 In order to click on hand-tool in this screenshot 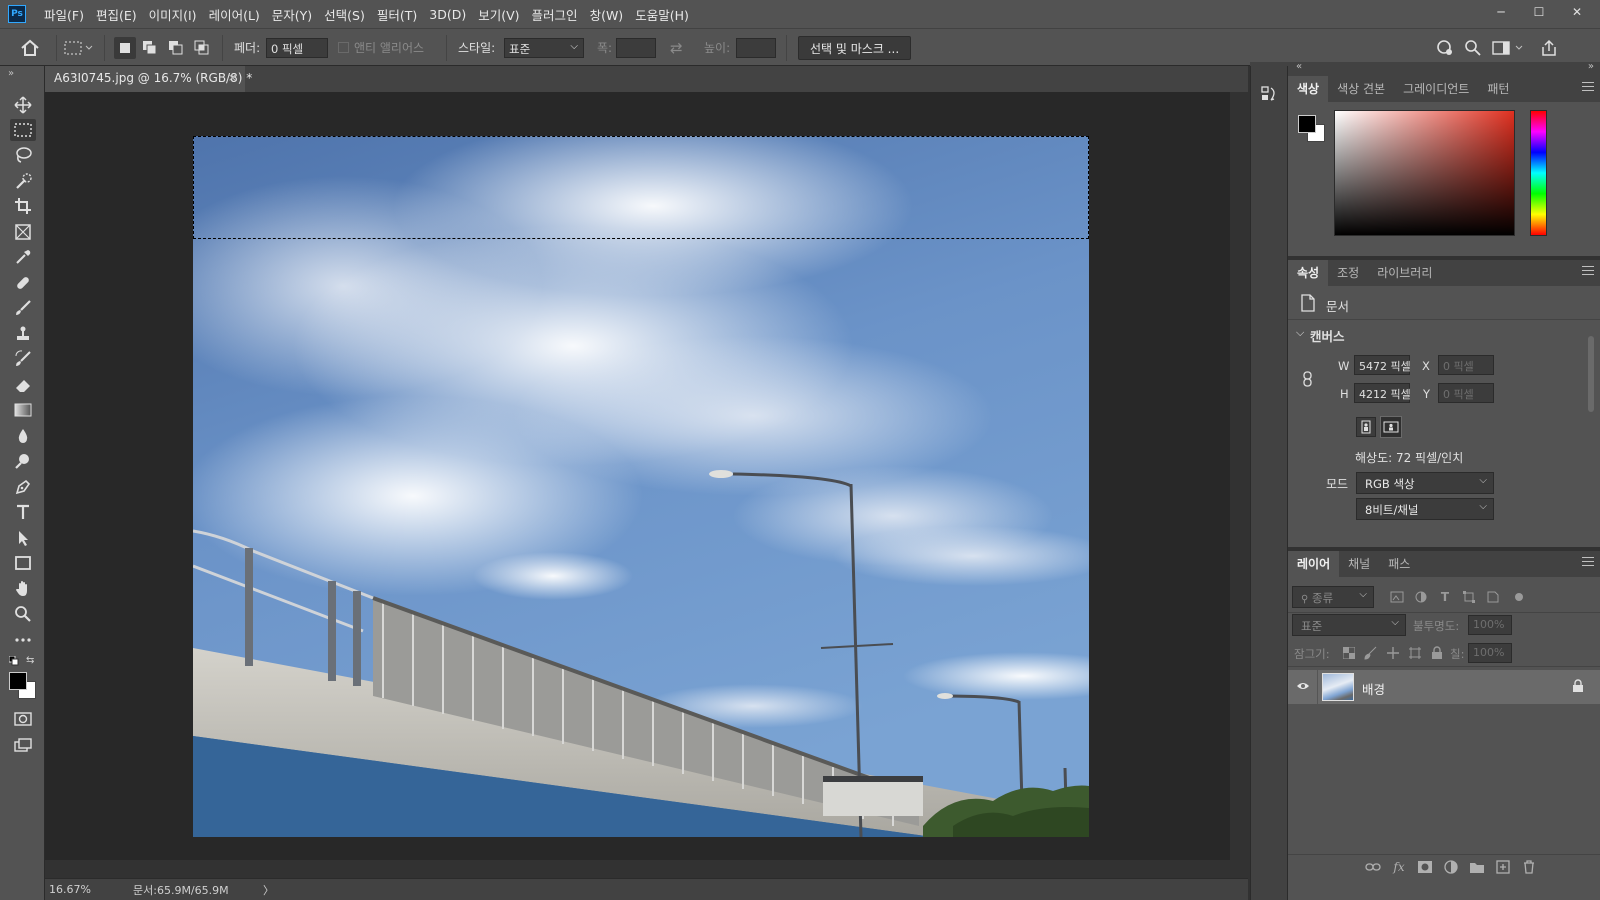, I will do `click(23, 589)`.